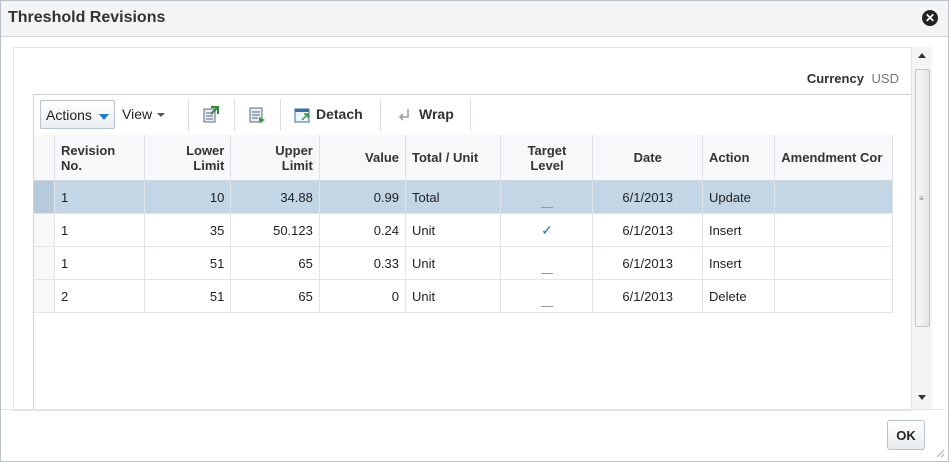  What do you see at coordinates (647, 158) in the screenshot?
I see `column-header-date: Date` at bounding box center [647, 158].